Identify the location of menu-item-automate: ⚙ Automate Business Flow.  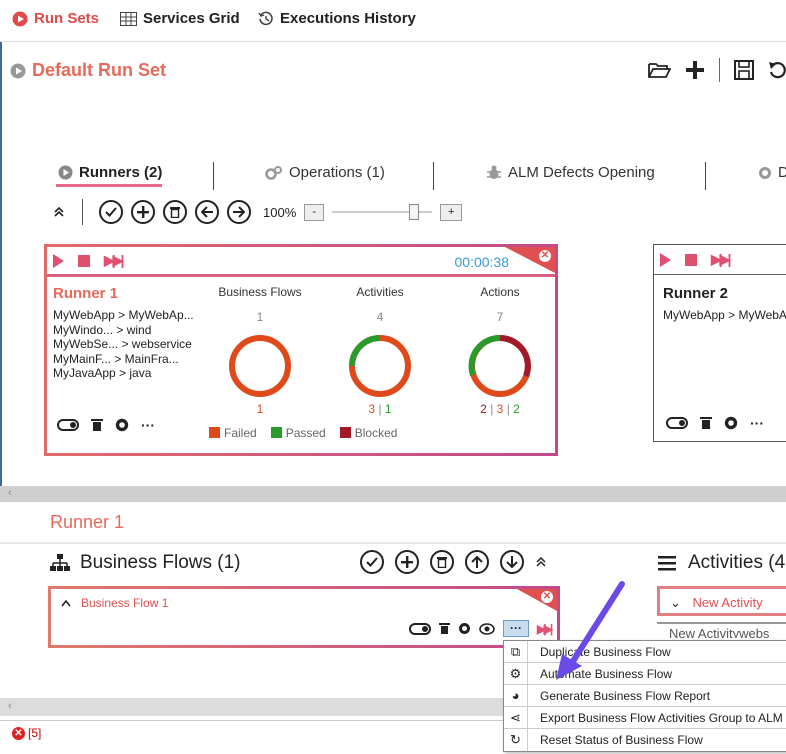
(645, 674).